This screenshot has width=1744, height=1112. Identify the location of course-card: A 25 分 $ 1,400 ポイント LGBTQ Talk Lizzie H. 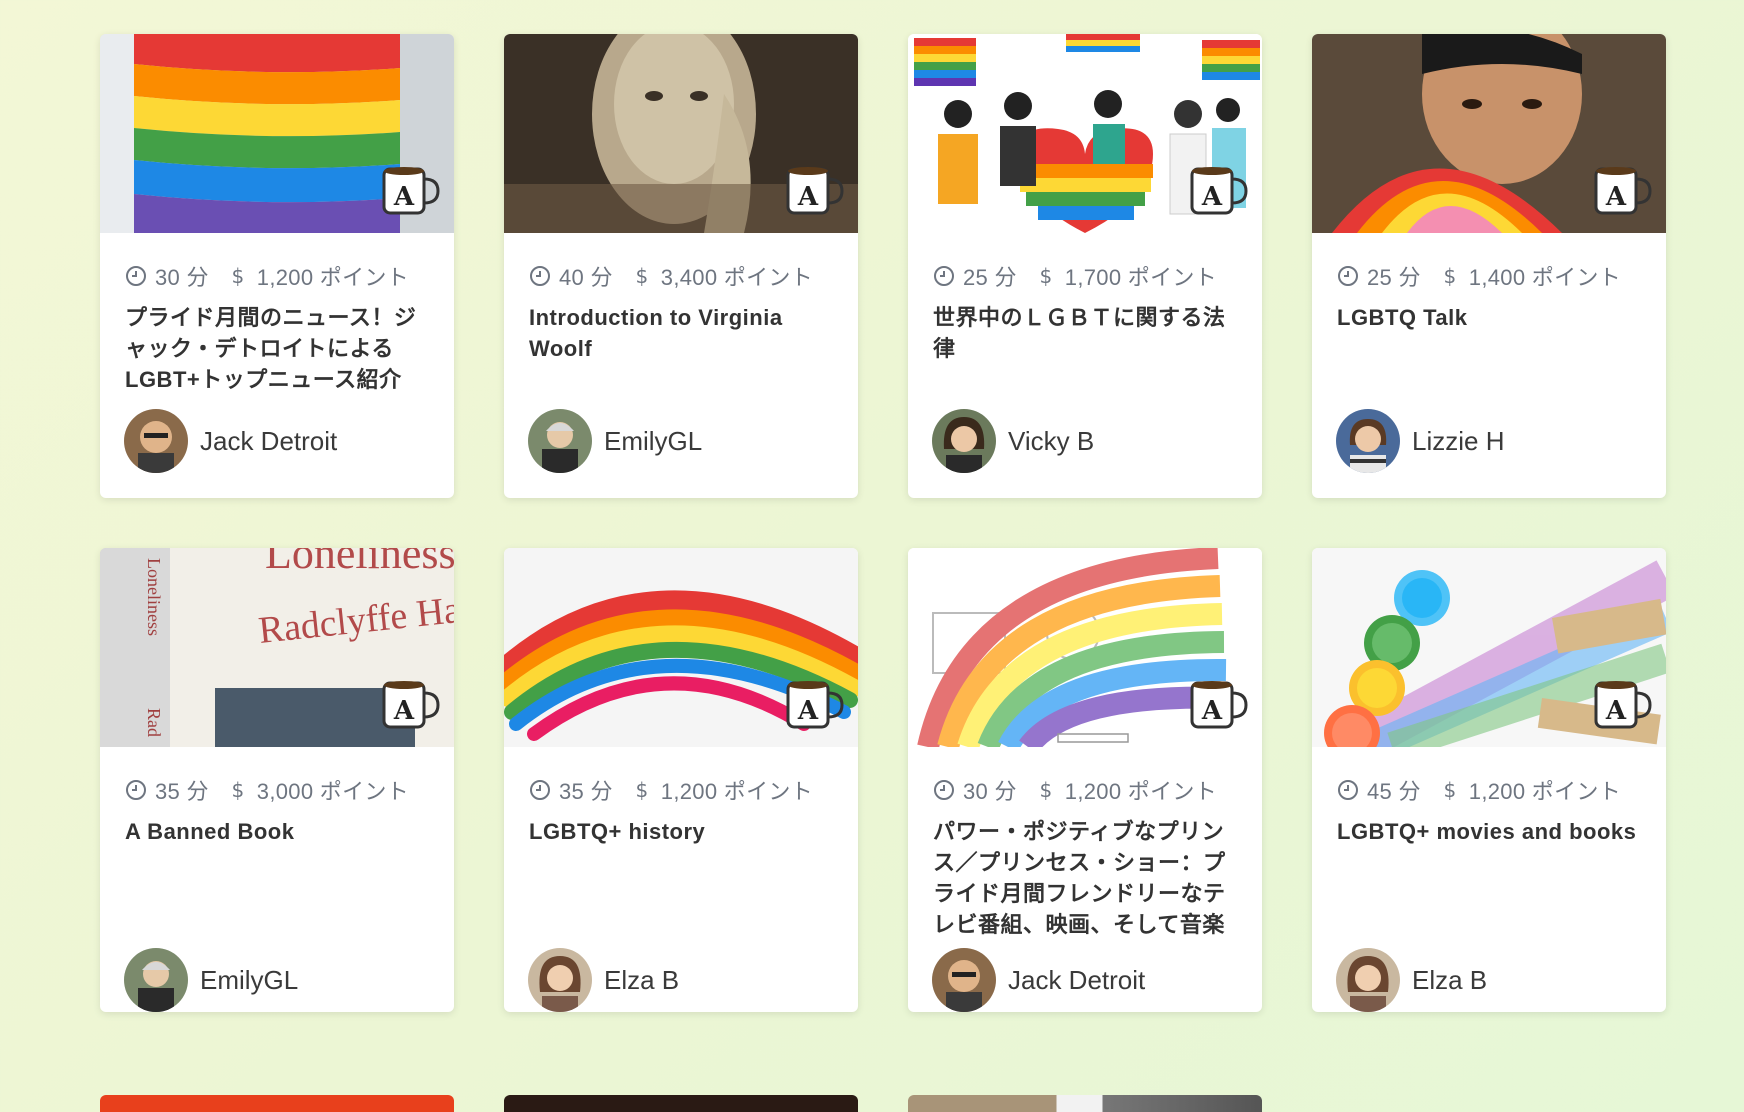
(1489, 266).